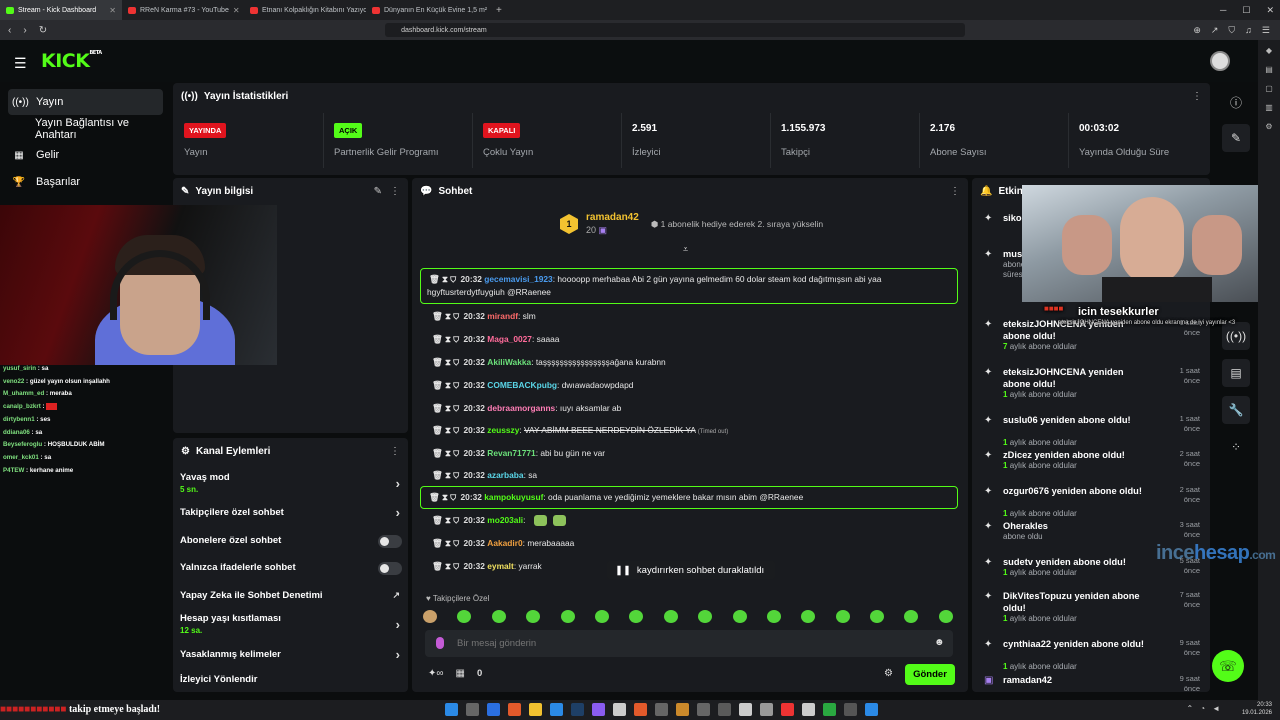 This screenshot has height=720, width=1280. Describe the element at coordinates (689, 339) in the screenshot. I see `chat-message: 🗑 ⧗ ⛉ 20:32 Maga_0027: saaaa` at that location.